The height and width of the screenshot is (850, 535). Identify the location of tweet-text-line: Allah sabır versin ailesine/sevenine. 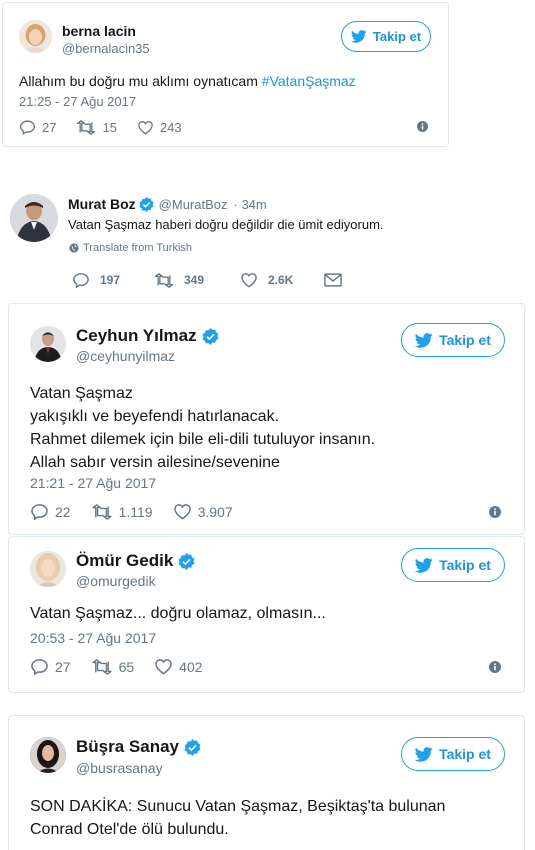
(155, 462).